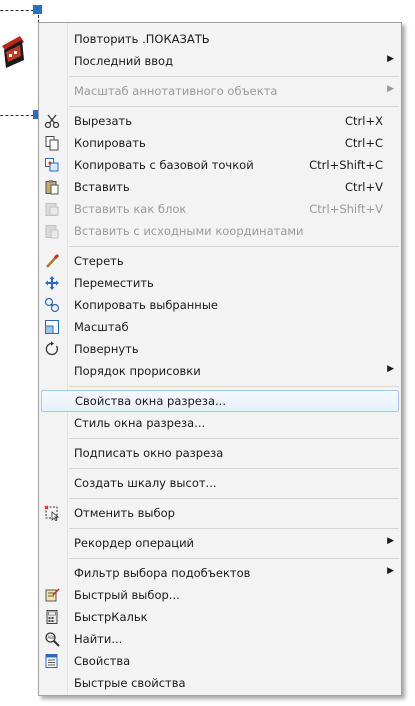 The height and width of the screenshot is (706, 415). I want to click on menu-item-quickcalc: БыстрКальк, so click(220, 617).